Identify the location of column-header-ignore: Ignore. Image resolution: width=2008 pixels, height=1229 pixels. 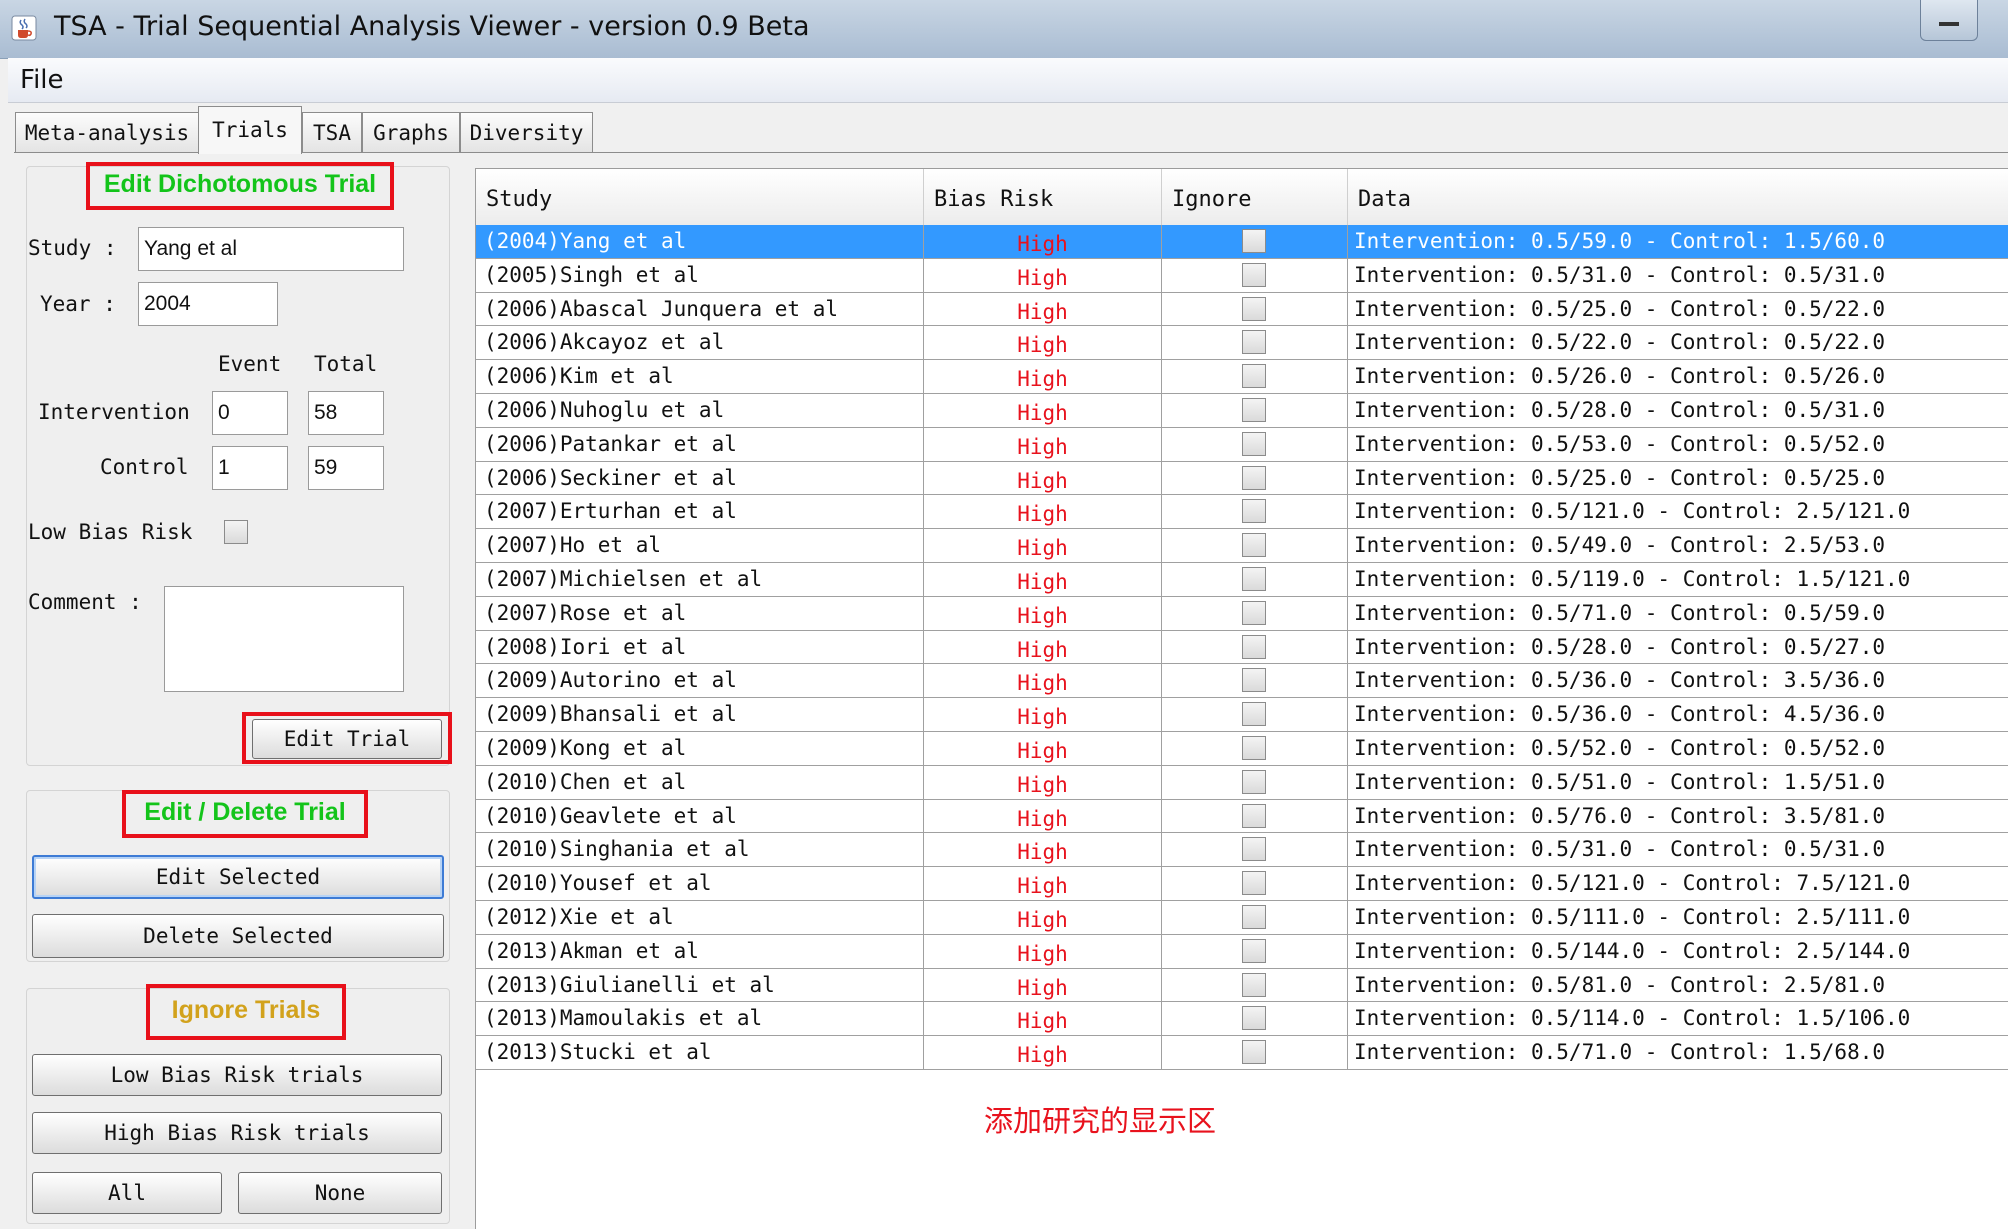
(1255, 197).